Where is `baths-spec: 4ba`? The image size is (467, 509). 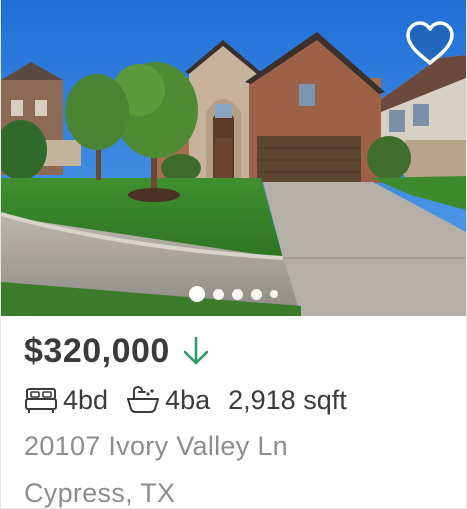
baths-spec: 4ba is located at coordinates (168, 400).